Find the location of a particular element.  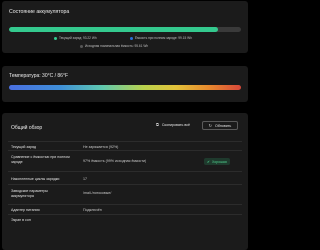

battery-charge-bar is located at coordinates (125, 29).